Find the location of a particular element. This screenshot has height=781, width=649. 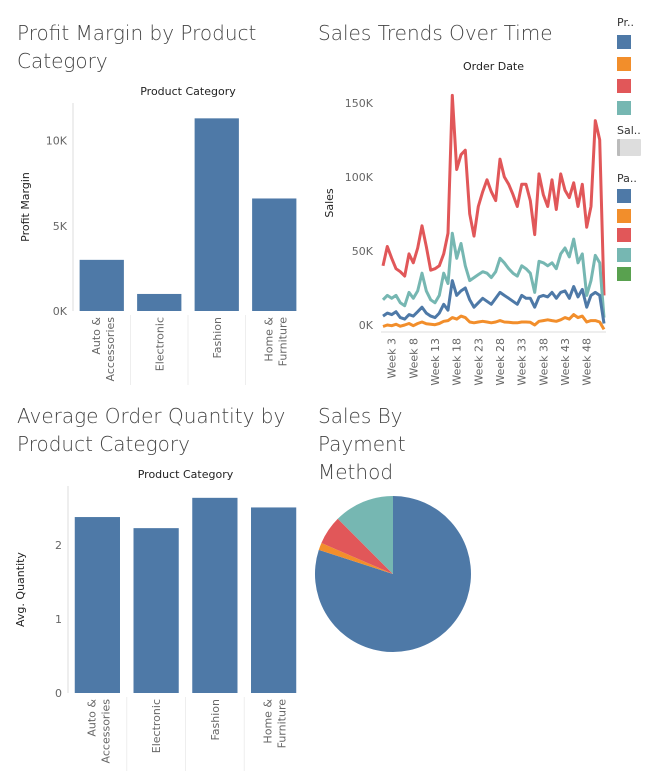

sales-chart-title: Sales Trends Over Time is located at coordinates (435, 33).